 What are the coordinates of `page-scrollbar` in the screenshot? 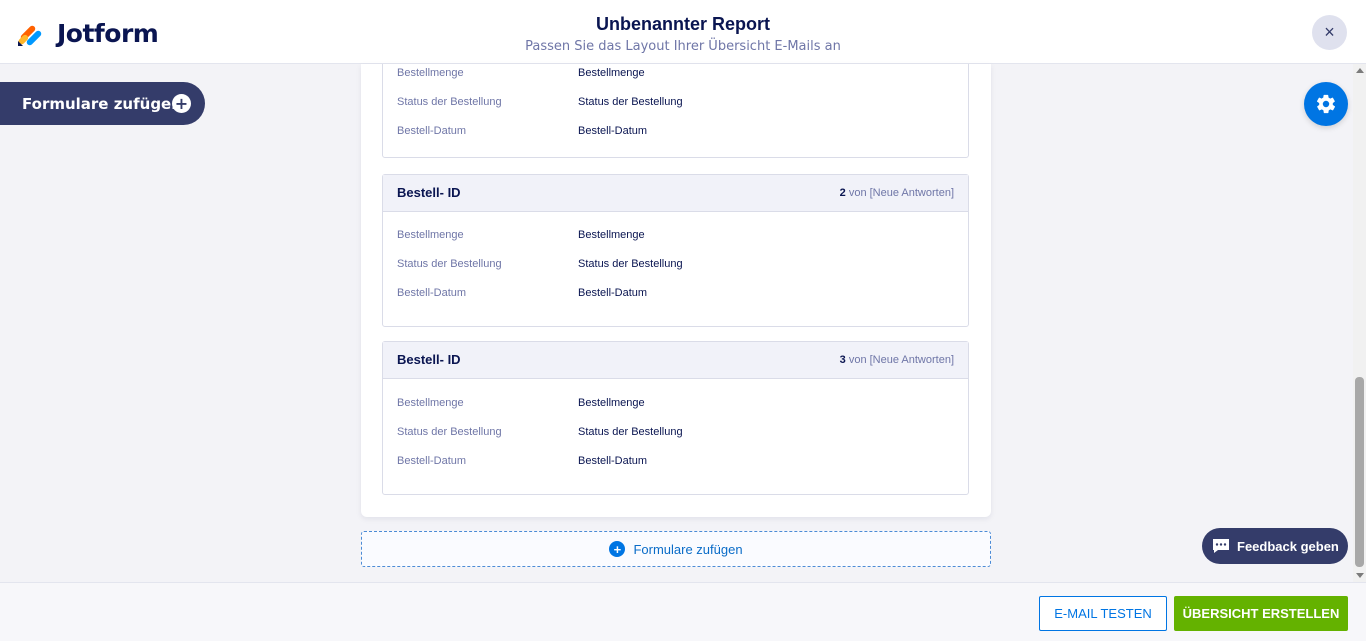 It's located at (1359, 323).